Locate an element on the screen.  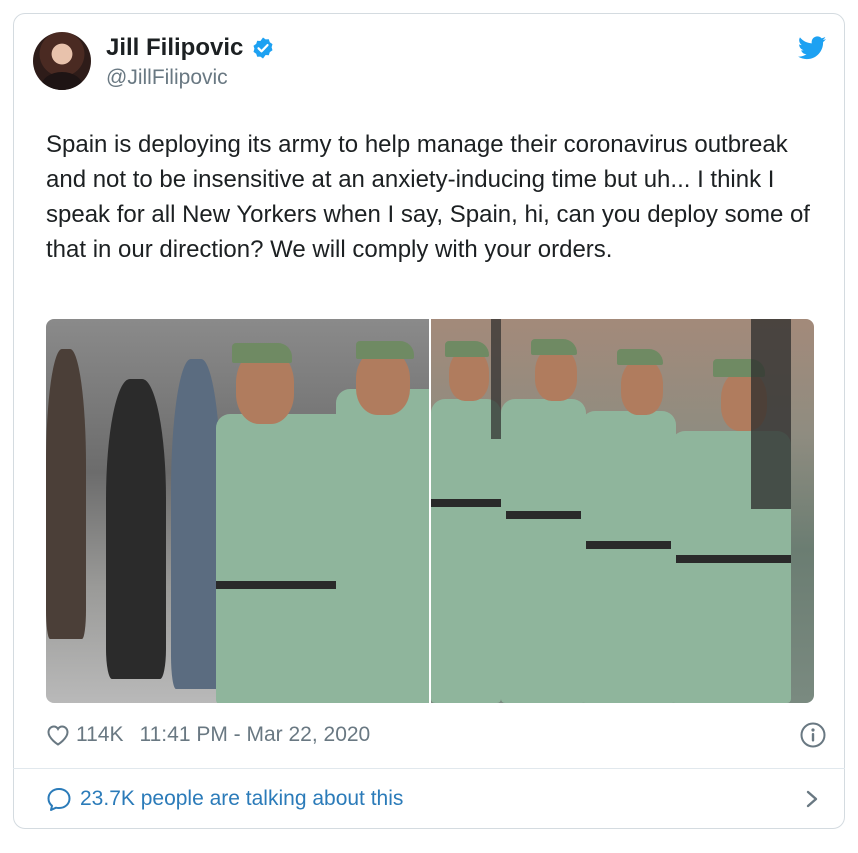
tweet-header: Jill Filipovic @JillFilipovic is located at coordinates (429, 62).